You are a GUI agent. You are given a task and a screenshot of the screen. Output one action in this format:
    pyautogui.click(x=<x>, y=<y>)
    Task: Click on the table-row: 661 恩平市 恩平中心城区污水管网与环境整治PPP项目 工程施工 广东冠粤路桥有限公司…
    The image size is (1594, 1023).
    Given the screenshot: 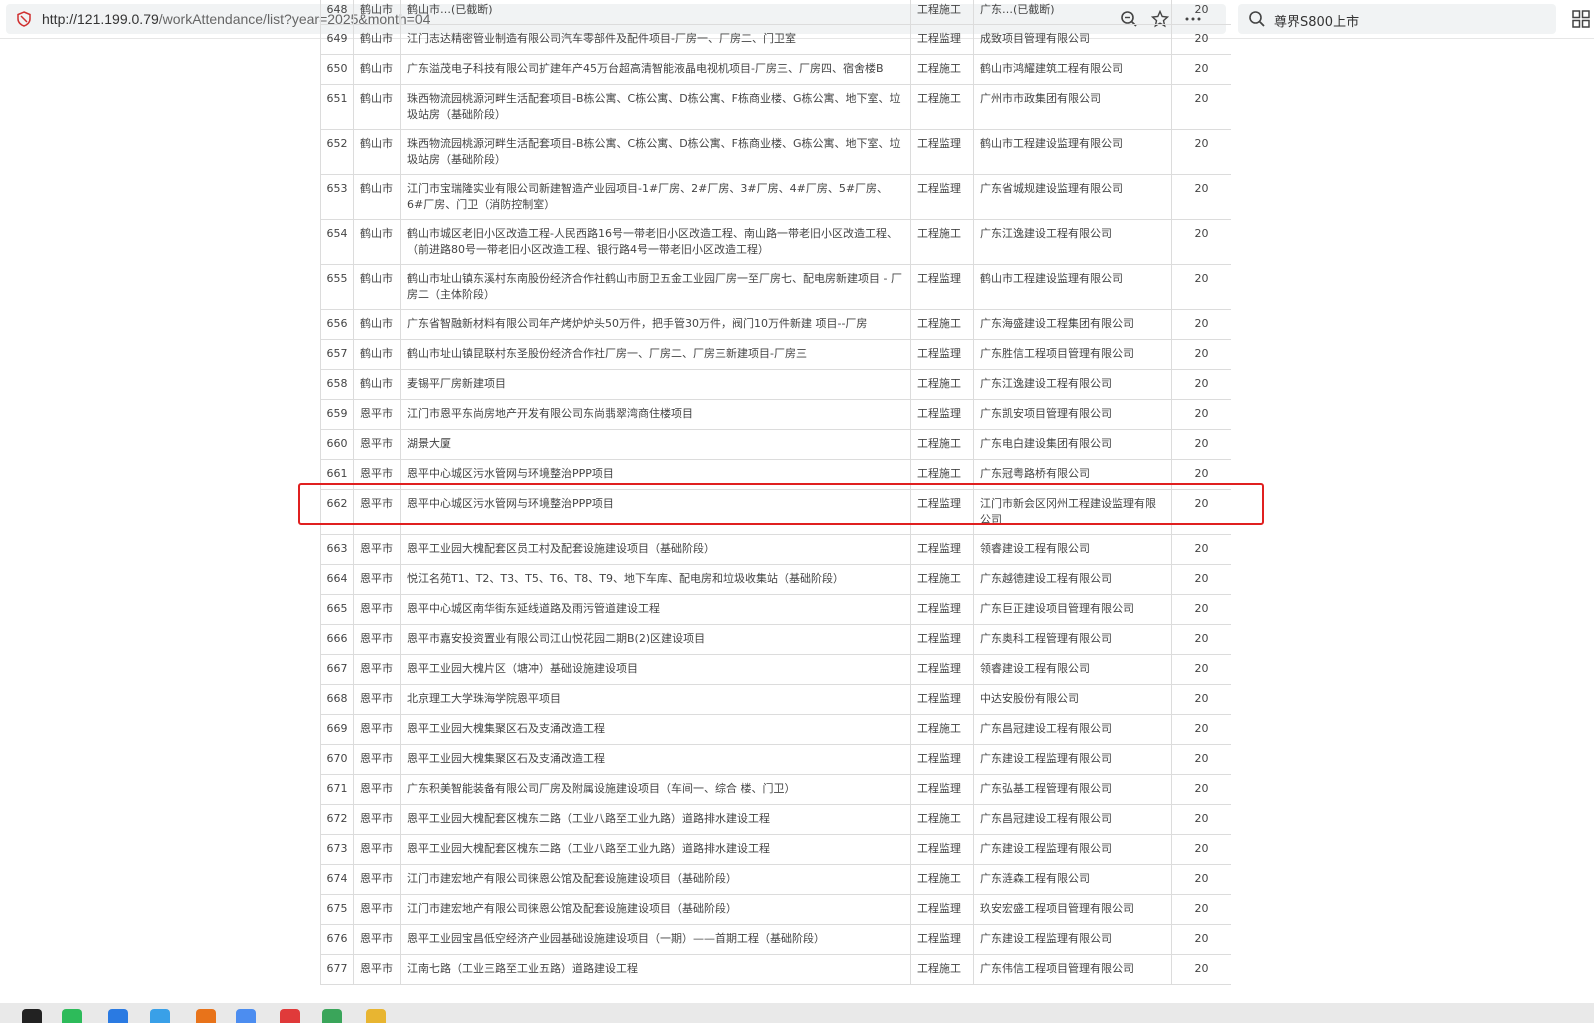 What is the action you would take?
    pyautogui.click(x=775, y=474)
    